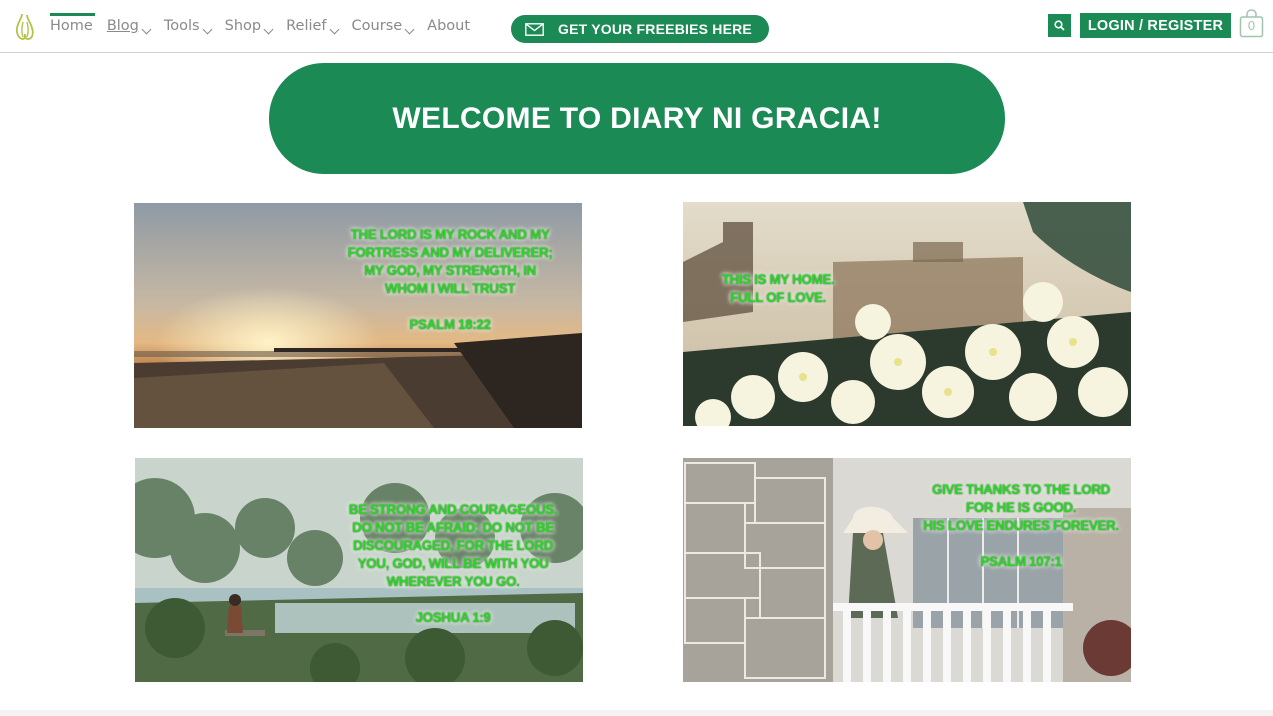  I want to click on login-register-button: LOGIN / REGISTER, so click(1155, 25).